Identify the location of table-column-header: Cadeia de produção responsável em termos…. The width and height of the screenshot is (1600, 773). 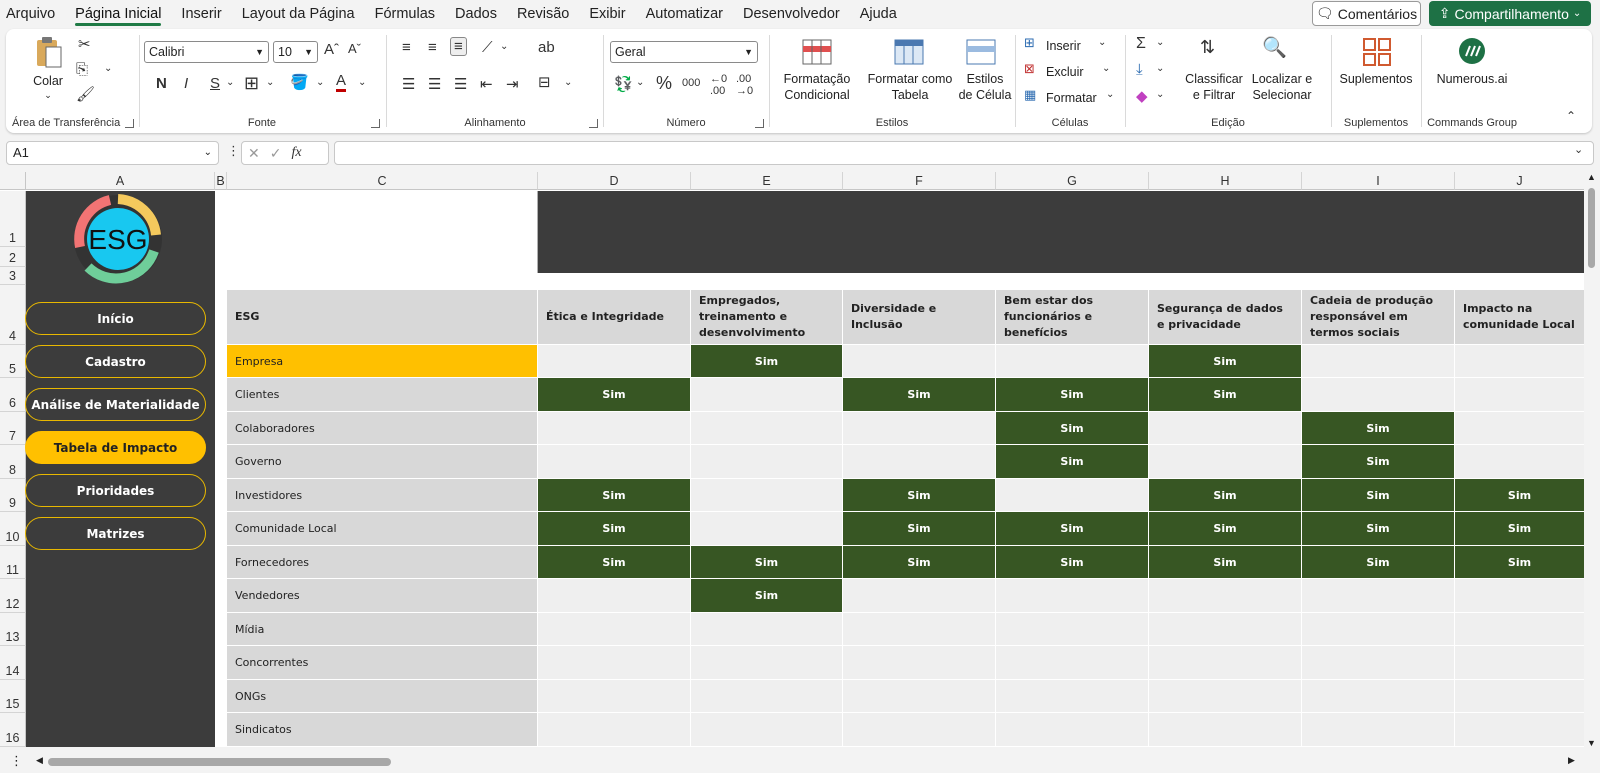
(1378, 317).